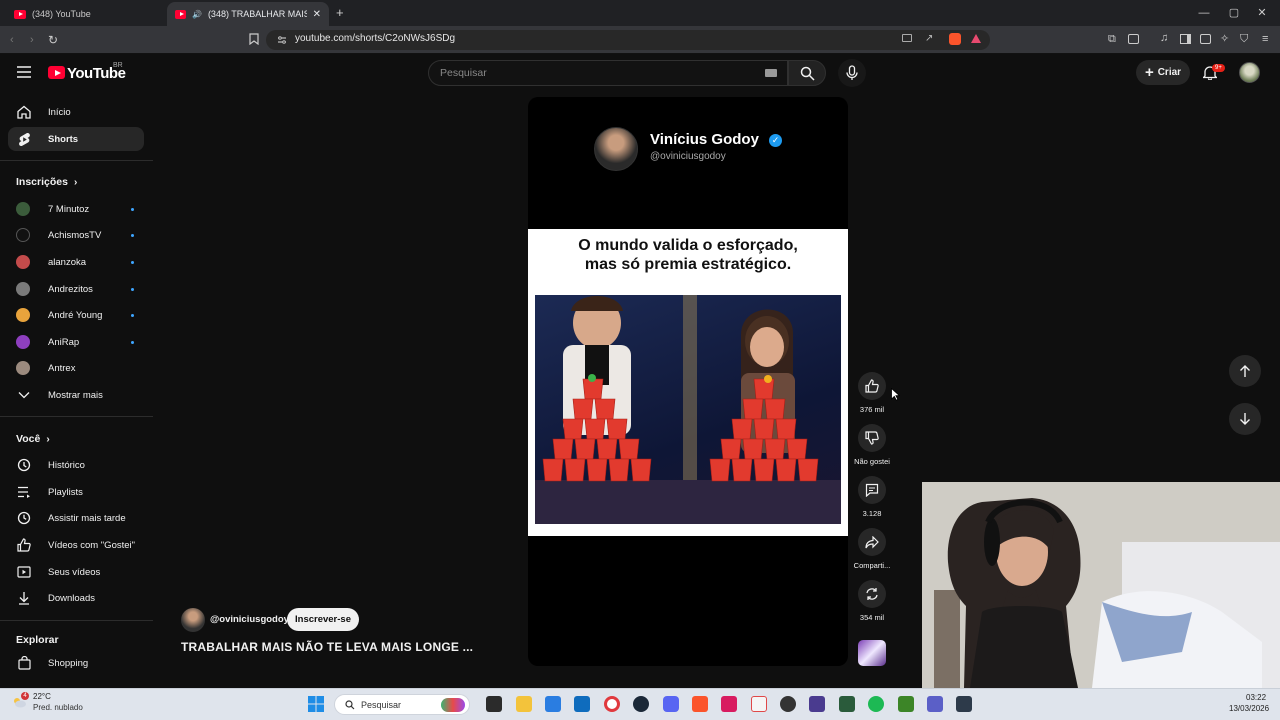 This screenshot has height=720, width=1280. Describe the element at coordinates (935, 704) in the screenshot. I see `teams-icon` at that location.